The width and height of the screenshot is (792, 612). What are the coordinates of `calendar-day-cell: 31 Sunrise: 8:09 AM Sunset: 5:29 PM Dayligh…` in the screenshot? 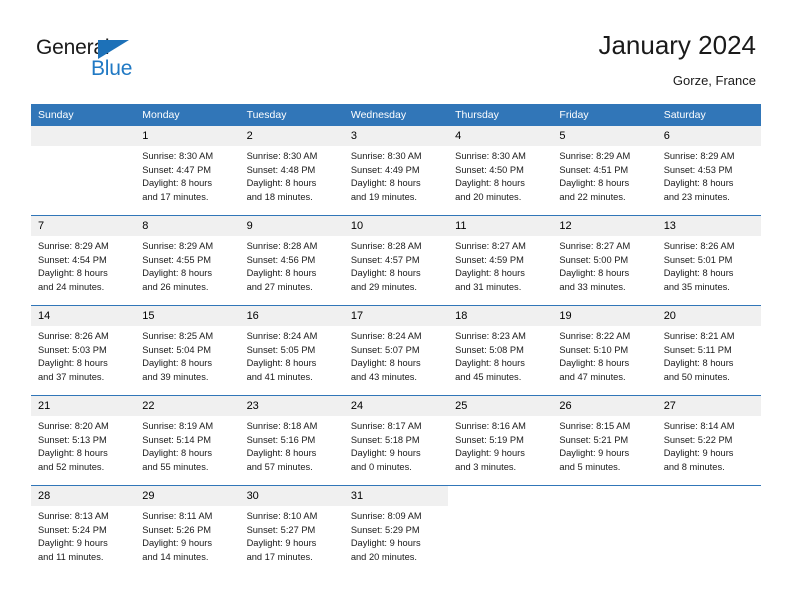 It's located at (396, 530).